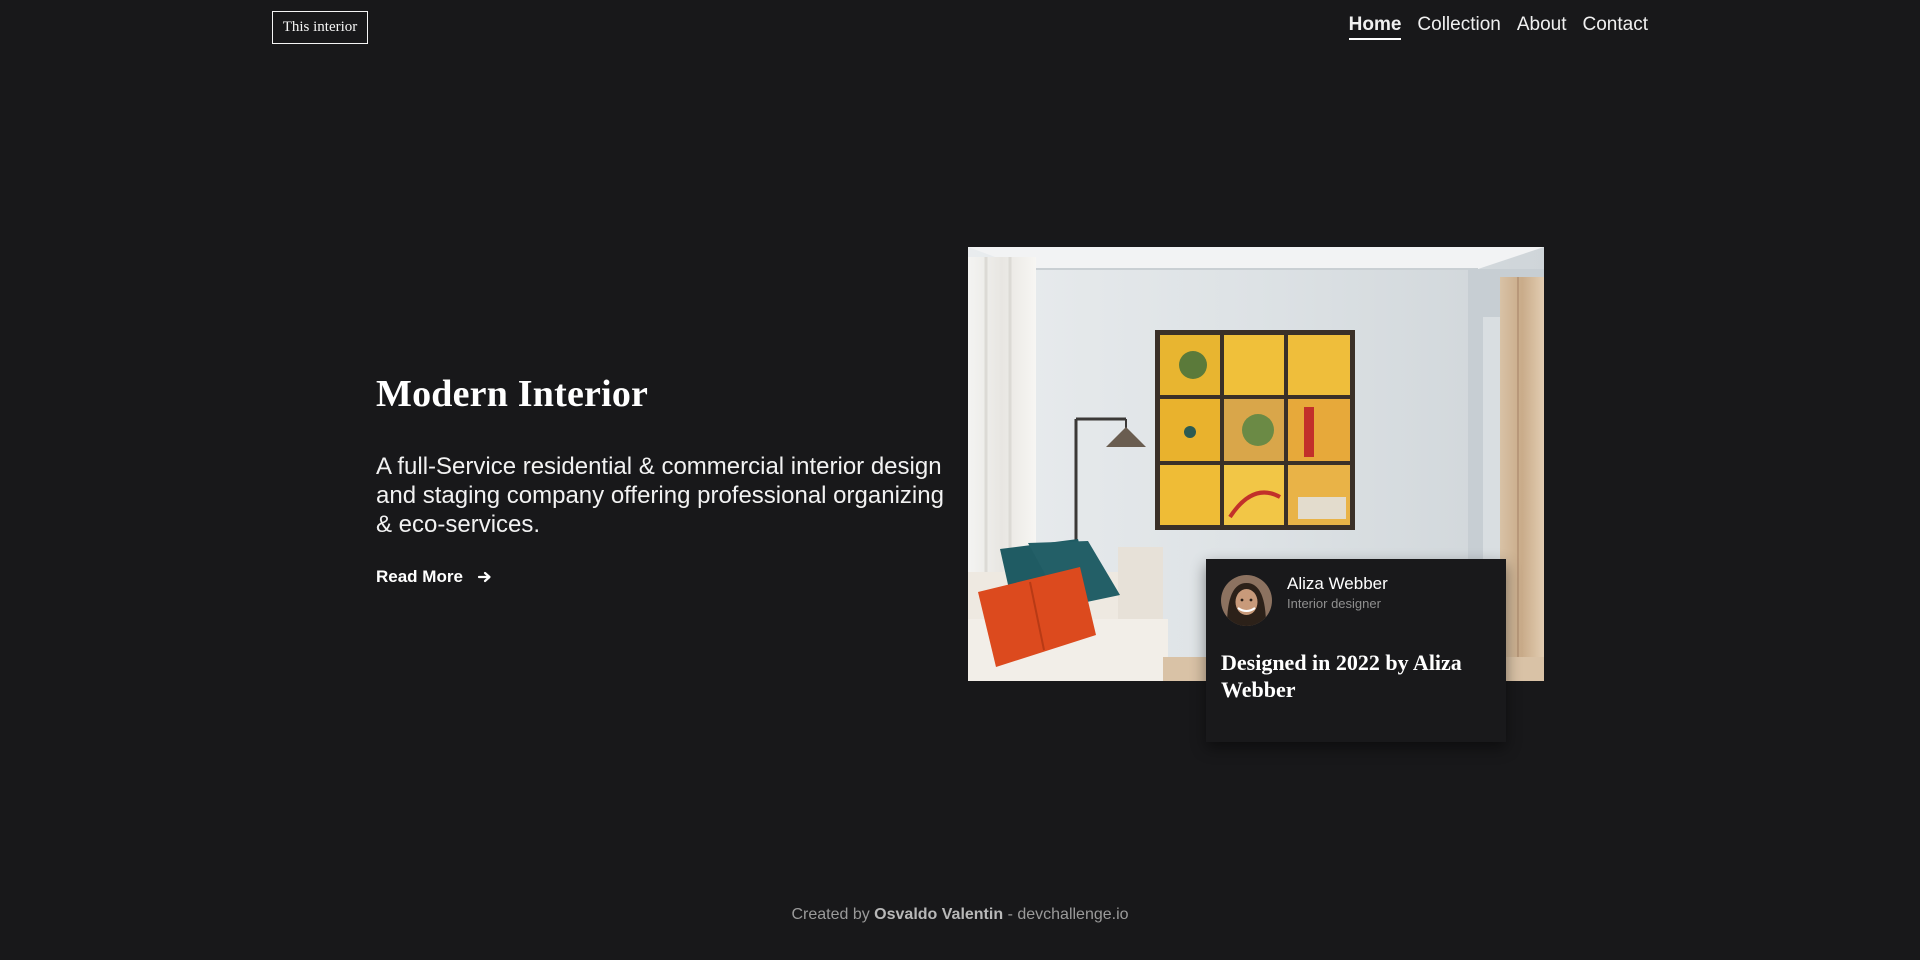 The width and height of the screenshot is (1920, 960). I want to click on read-more-link: Read More, so click(434, 577).